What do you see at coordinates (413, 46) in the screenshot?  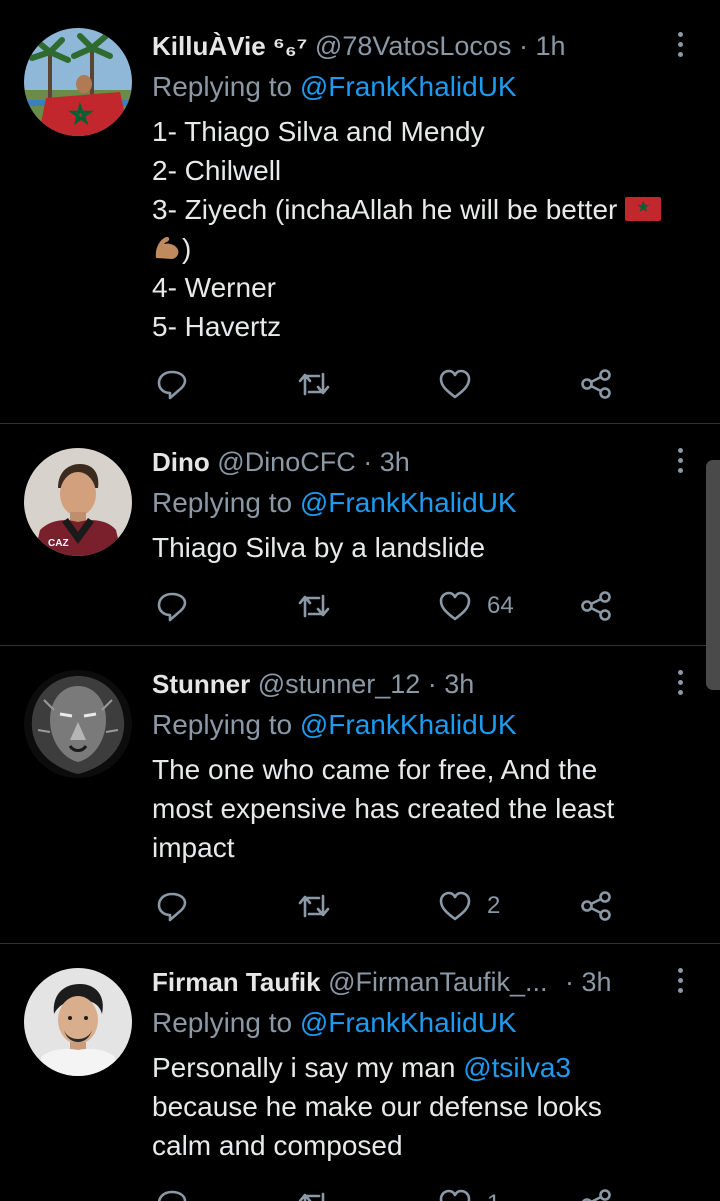 I see `user-handle: @78VatosLocos` at bounding box center [413, 46].